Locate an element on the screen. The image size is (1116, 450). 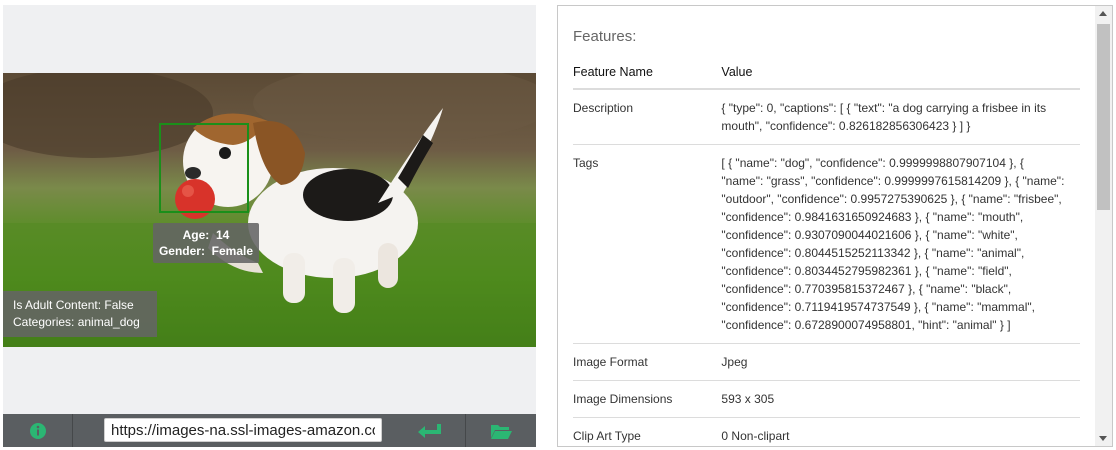
table-header-row: Feature Name Value is located at coordinates (826, 74).